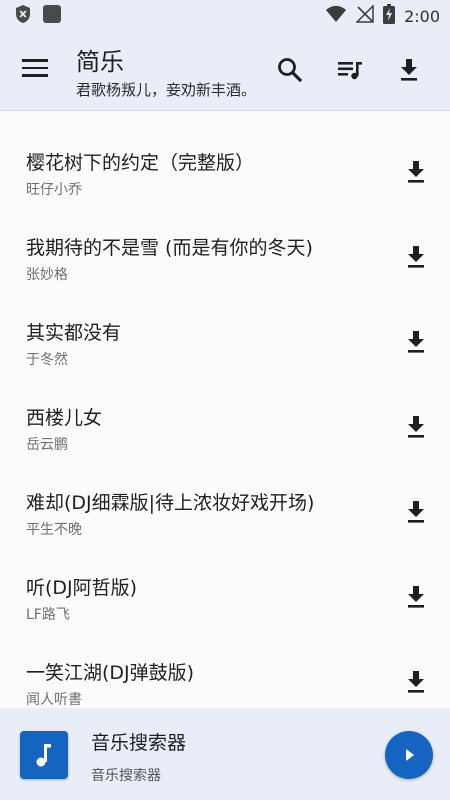 This screenshot has height=800, width=450. What do you see at coordinates (225, 664) in the screenshot?
I see `song-row: 一笑江湖(DJ弹鼓版) 闻人听書` at bounding box center [225, 664].